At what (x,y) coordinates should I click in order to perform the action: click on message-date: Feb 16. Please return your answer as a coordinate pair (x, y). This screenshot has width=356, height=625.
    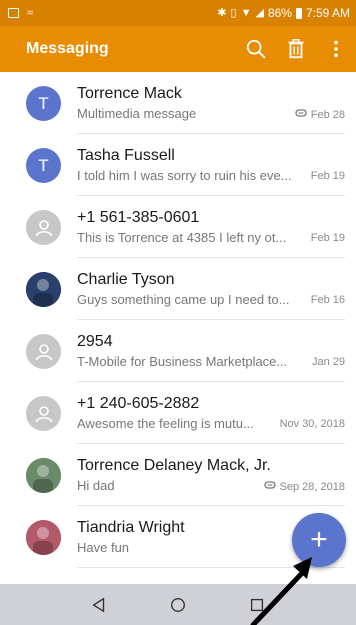
    Looking at the image, I should click on (327, 300).